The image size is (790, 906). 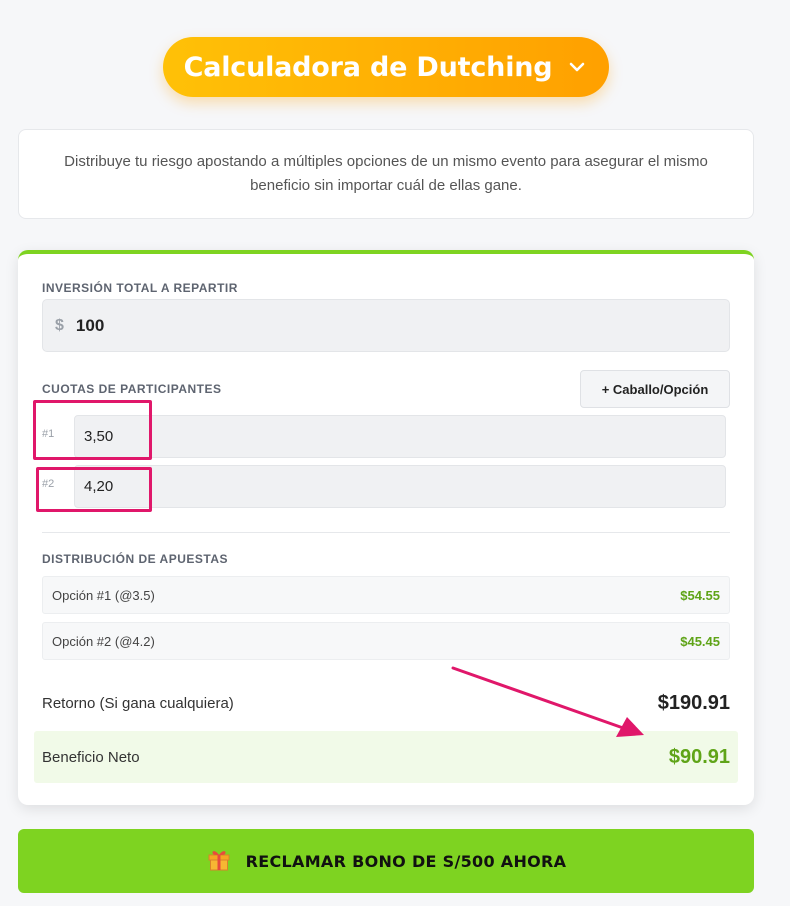 What do you see at coordinates (91, 757) in the screenshot?
I see `net-profit-label: Beneficio Neto` at bounding box center [91, 757].